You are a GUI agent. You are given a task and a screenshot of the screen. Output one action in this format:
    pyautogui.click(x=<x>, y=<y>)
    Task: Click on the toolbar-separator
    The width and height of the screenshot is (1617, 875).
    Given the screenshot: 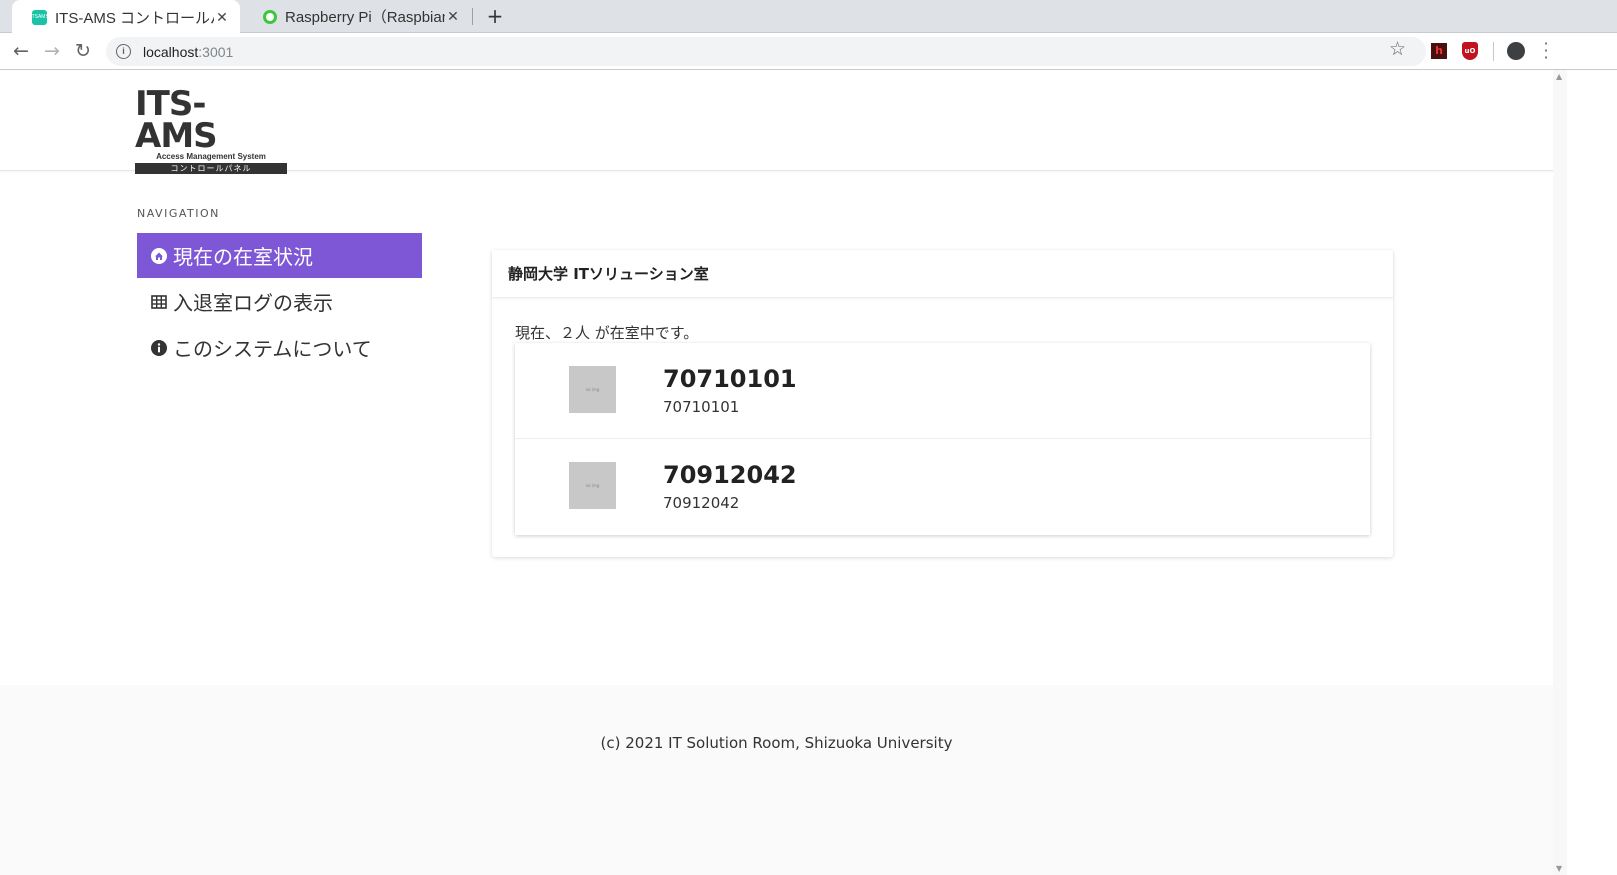 What is the action you would take?
    pyautogui.click(x=1493, y=51)
    